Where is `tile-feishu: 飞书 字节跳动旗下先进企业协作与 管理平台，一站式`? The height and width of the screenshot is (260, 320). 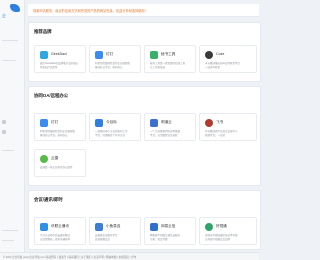 tile-feishu: 飞书 字节跳动旗下先进企业协作与 管理平台，一站式 is located at coordinates (228, 127).